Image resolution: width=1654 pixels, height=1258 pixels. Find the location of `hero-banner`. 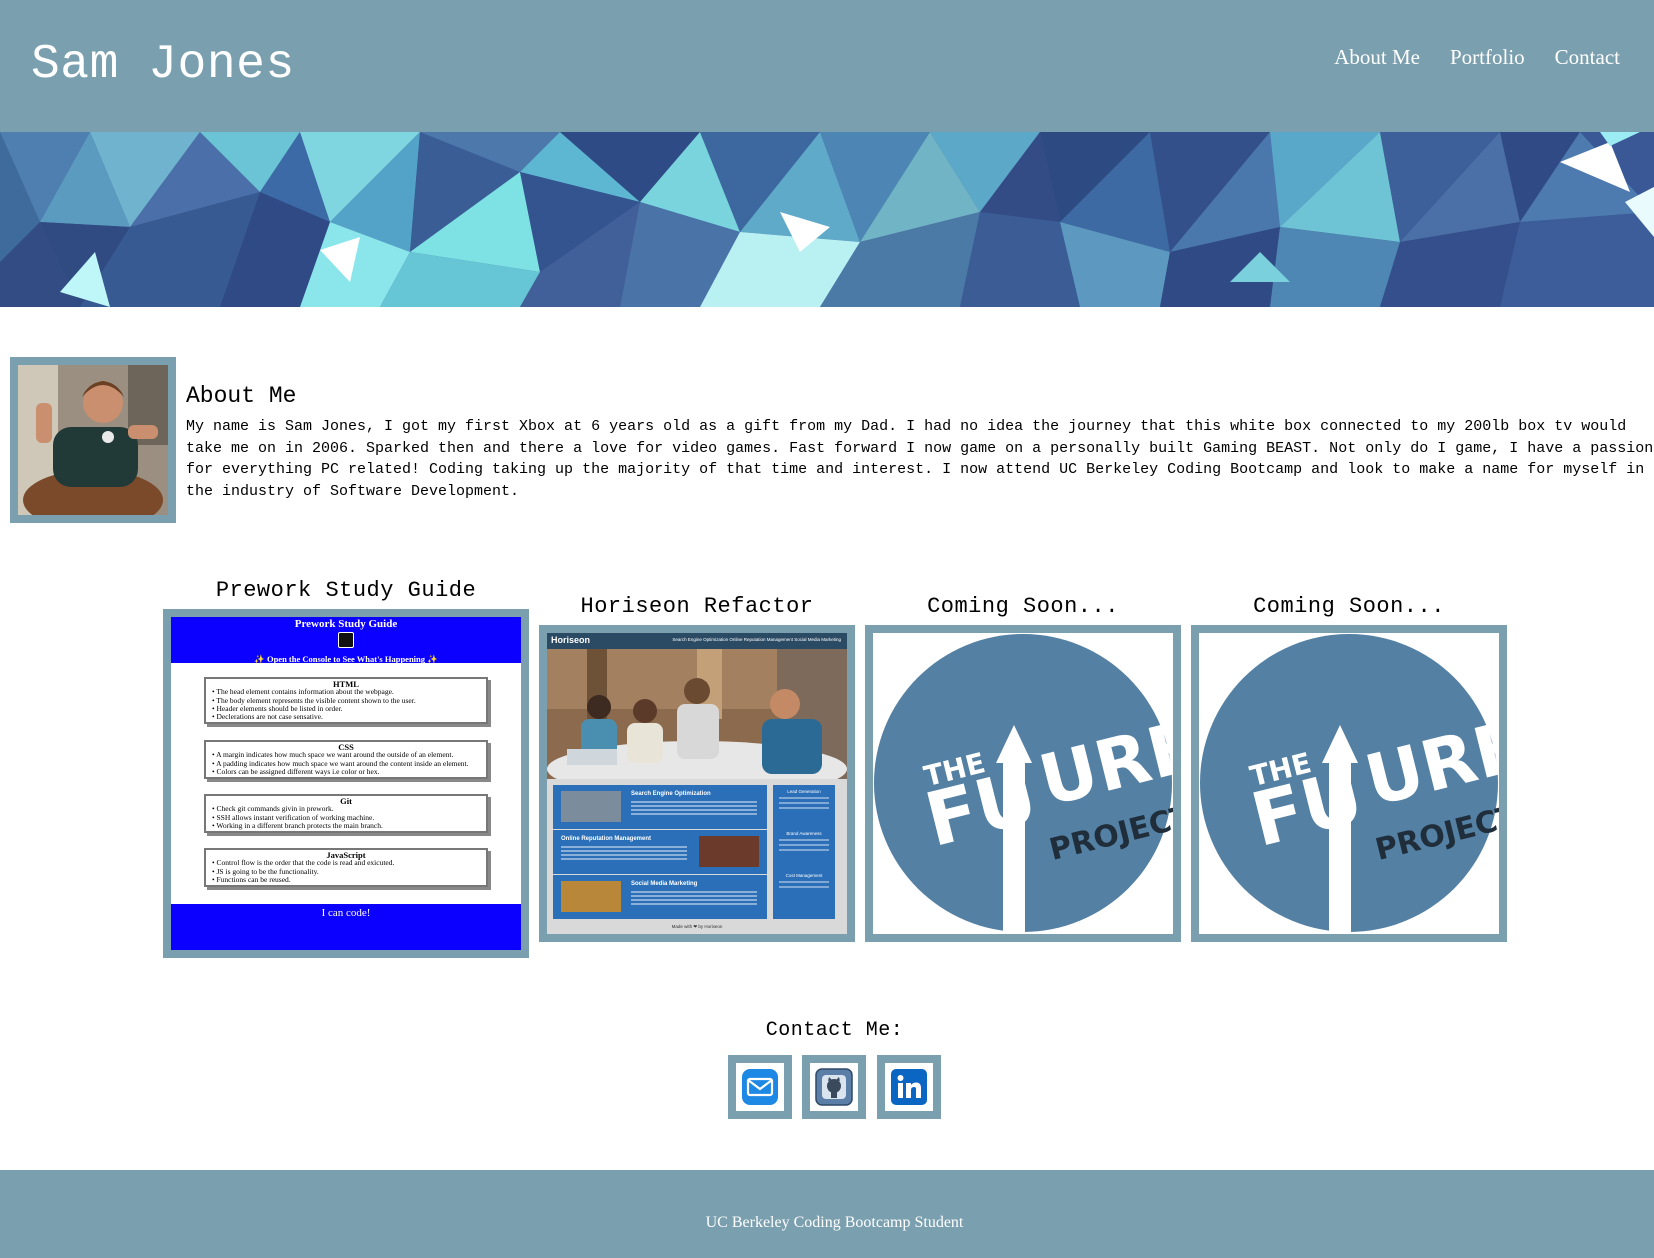

hero-banner is located at coordinates (827, 219).